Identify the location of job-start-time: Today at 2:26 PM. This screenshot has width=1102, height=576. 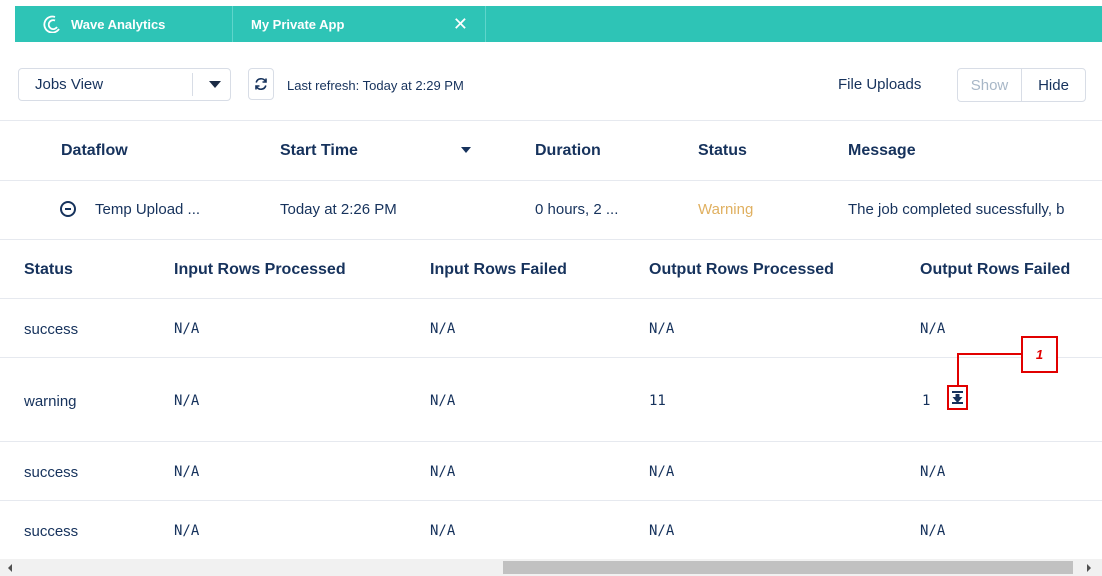
(338, 209).